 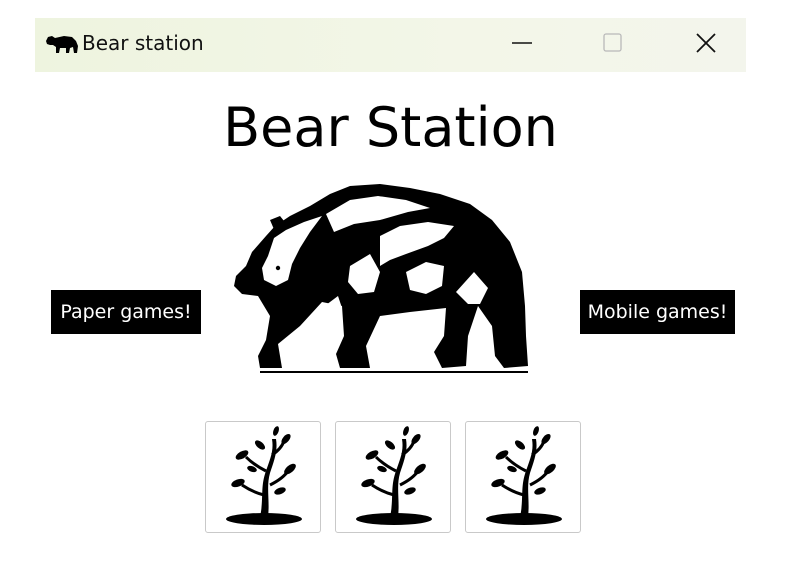 I want to click on paper-games-button: Paper games!, so click(x=126, y=312).